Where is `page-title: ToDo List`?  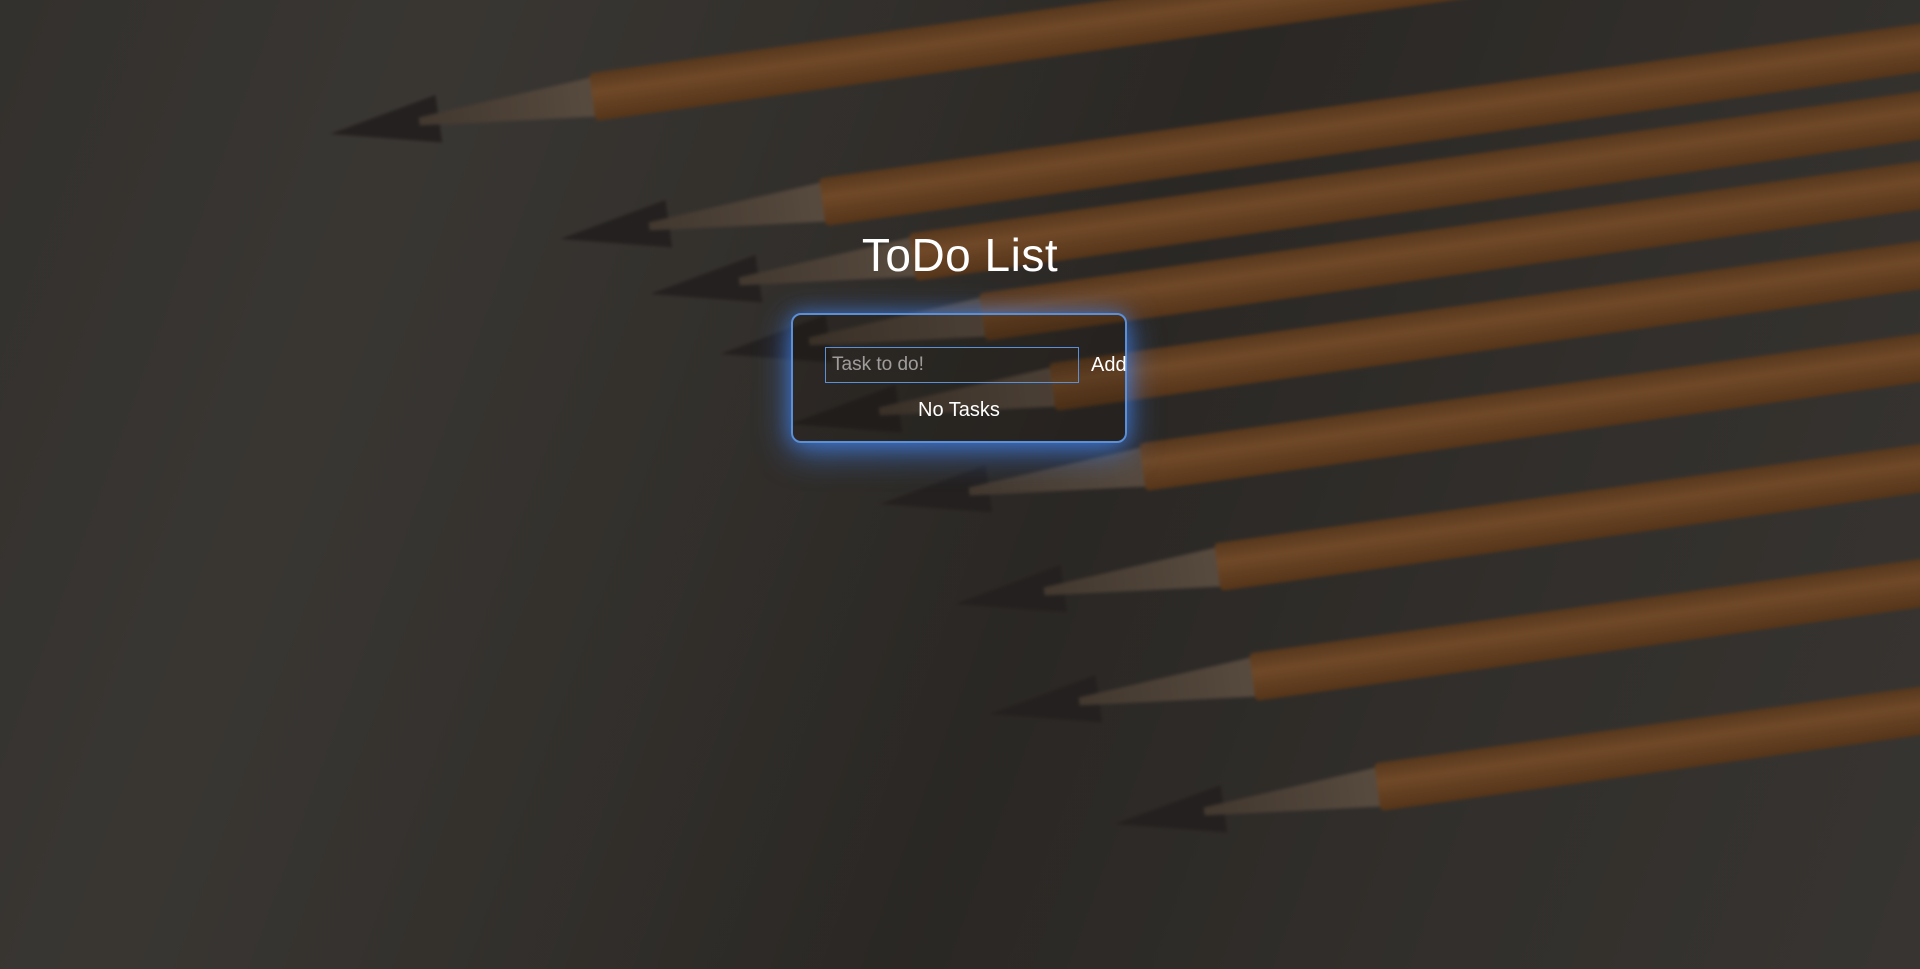 page-title: ToDo List is located at coordinates (960, 255).